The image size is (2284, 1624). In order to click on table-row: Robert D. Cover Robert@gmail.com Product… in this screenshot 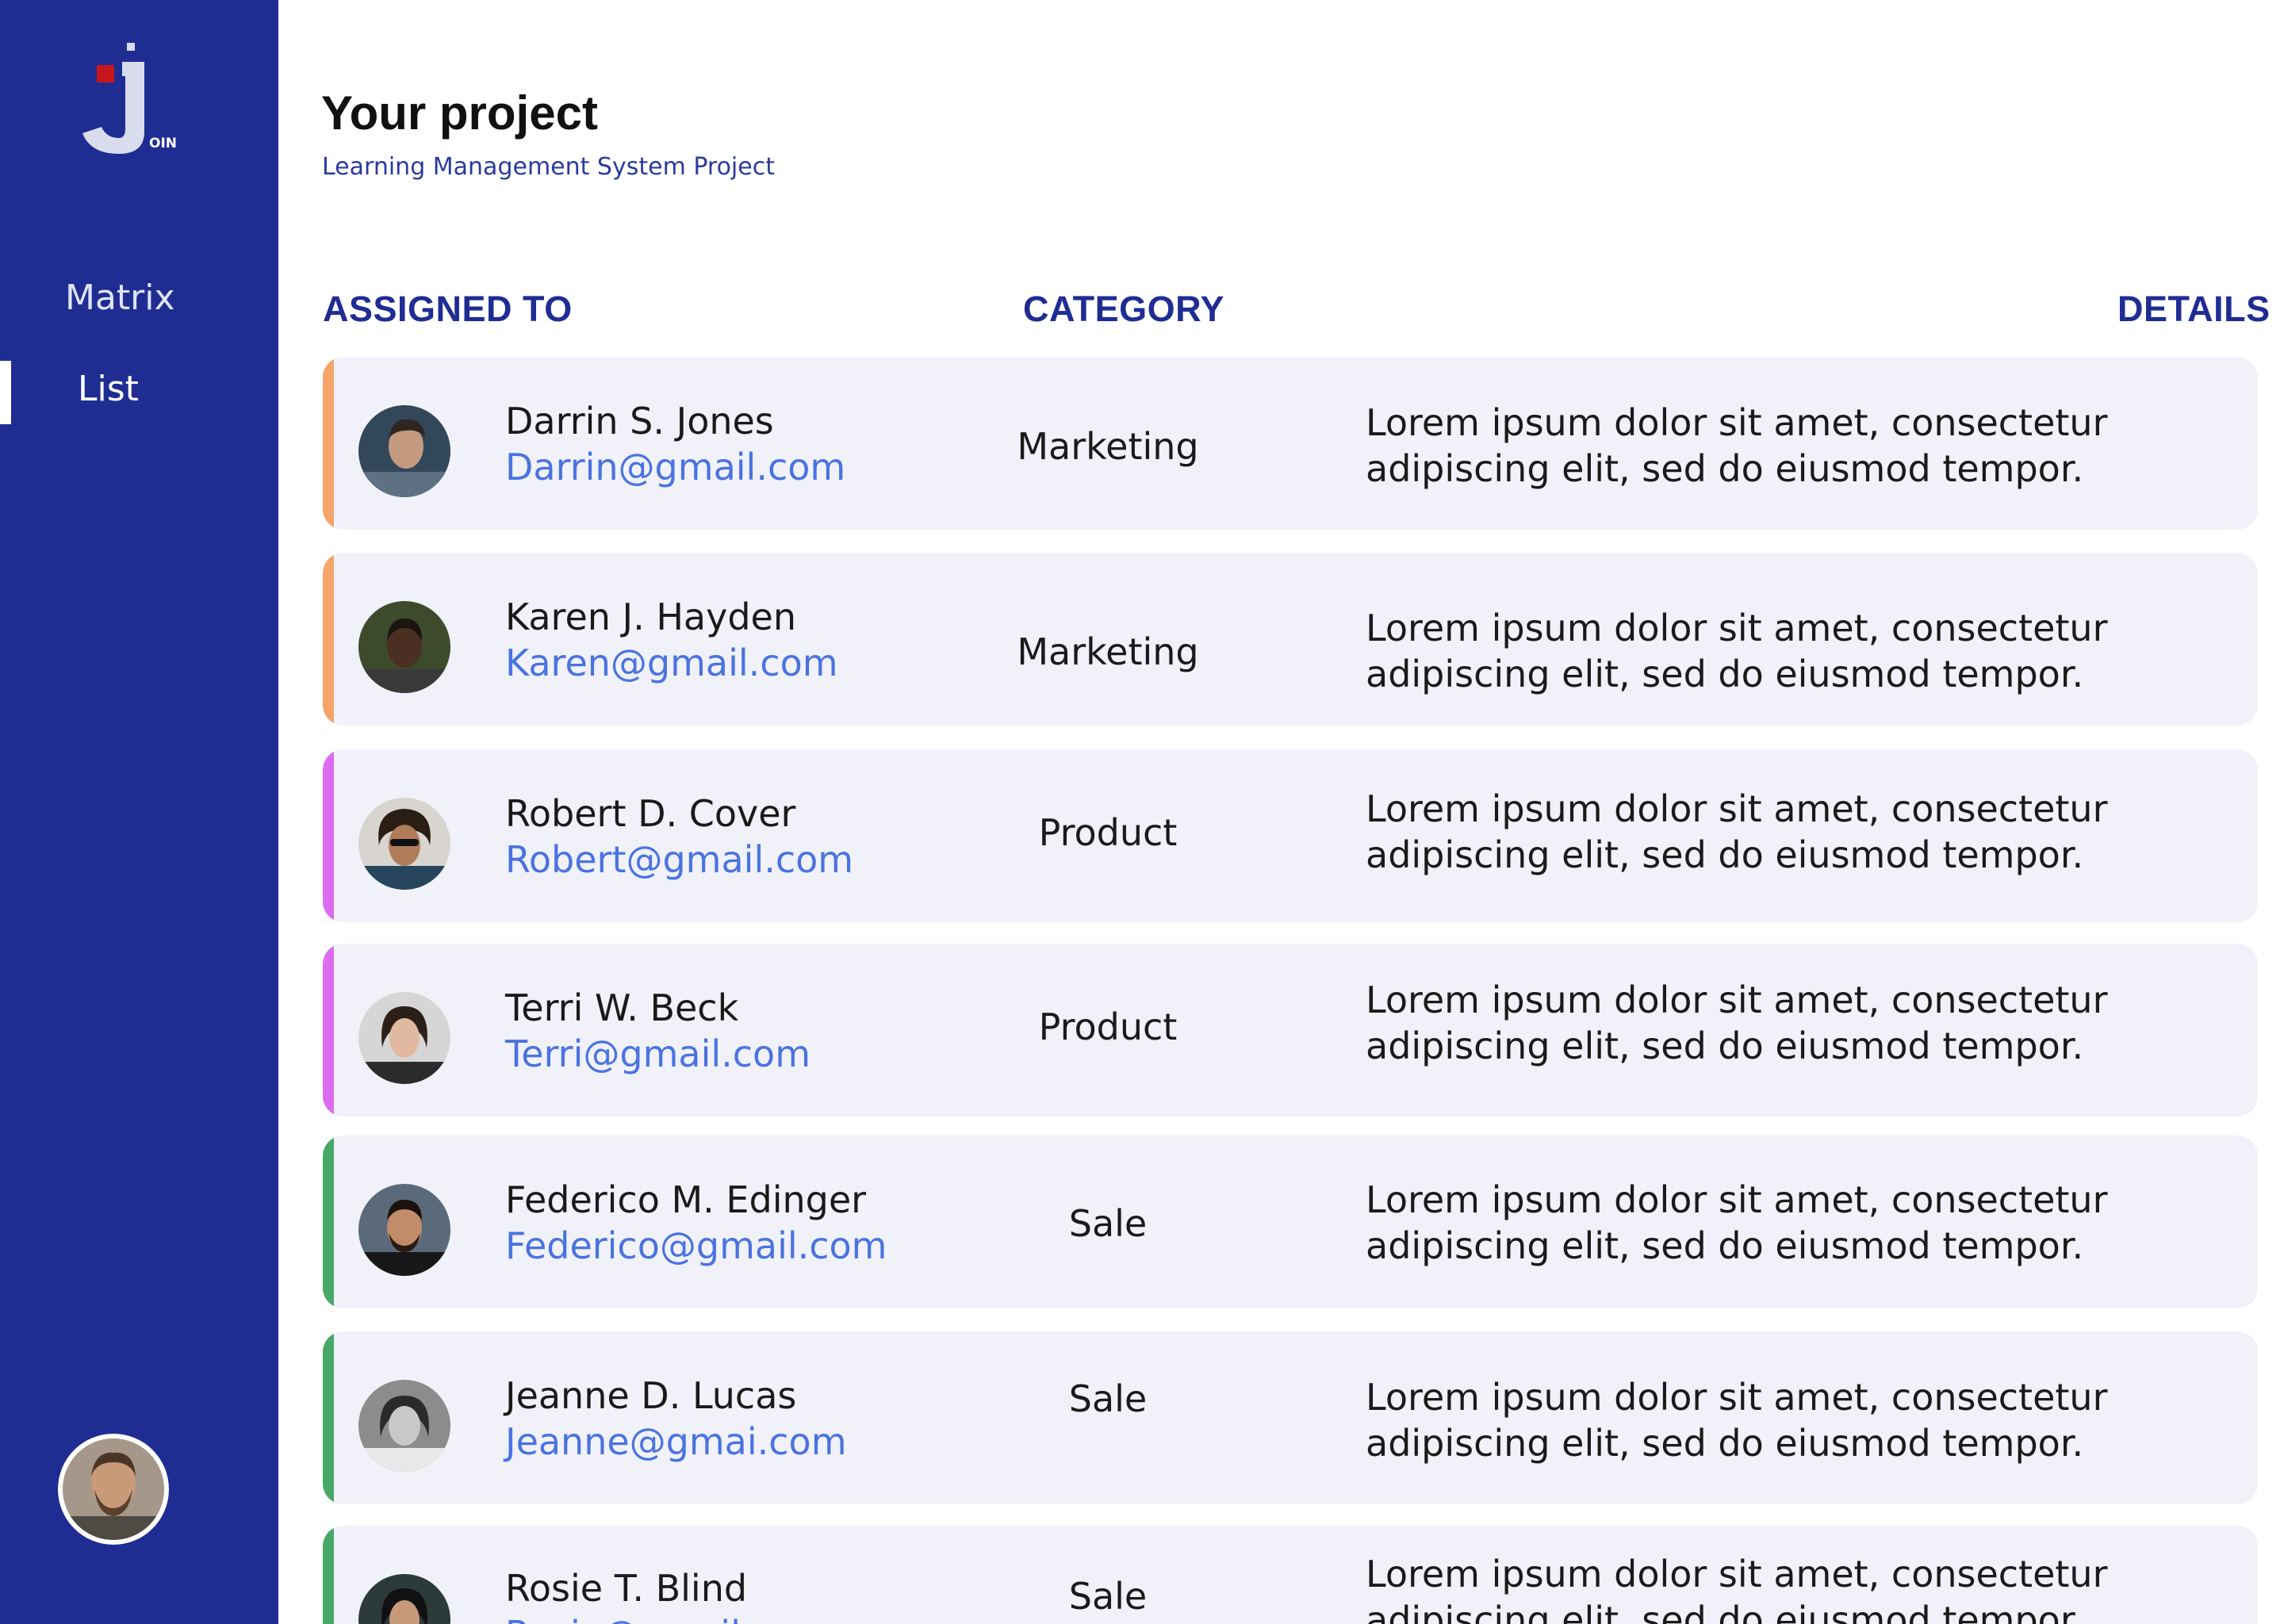, I will do `click(1290, 835)`.